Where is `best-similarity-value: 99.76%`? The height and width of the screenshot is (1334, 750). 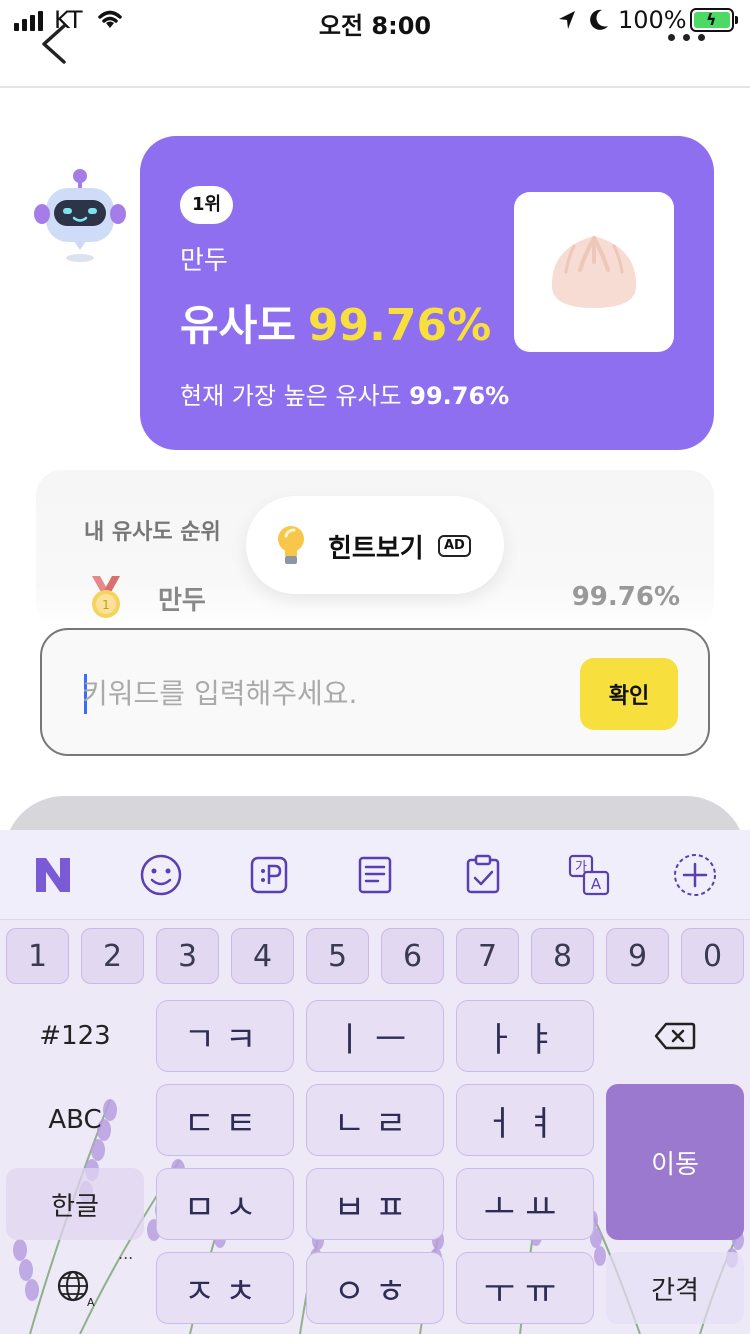 best-similarity-value: 99.76% is located at coordinates (459, 396).